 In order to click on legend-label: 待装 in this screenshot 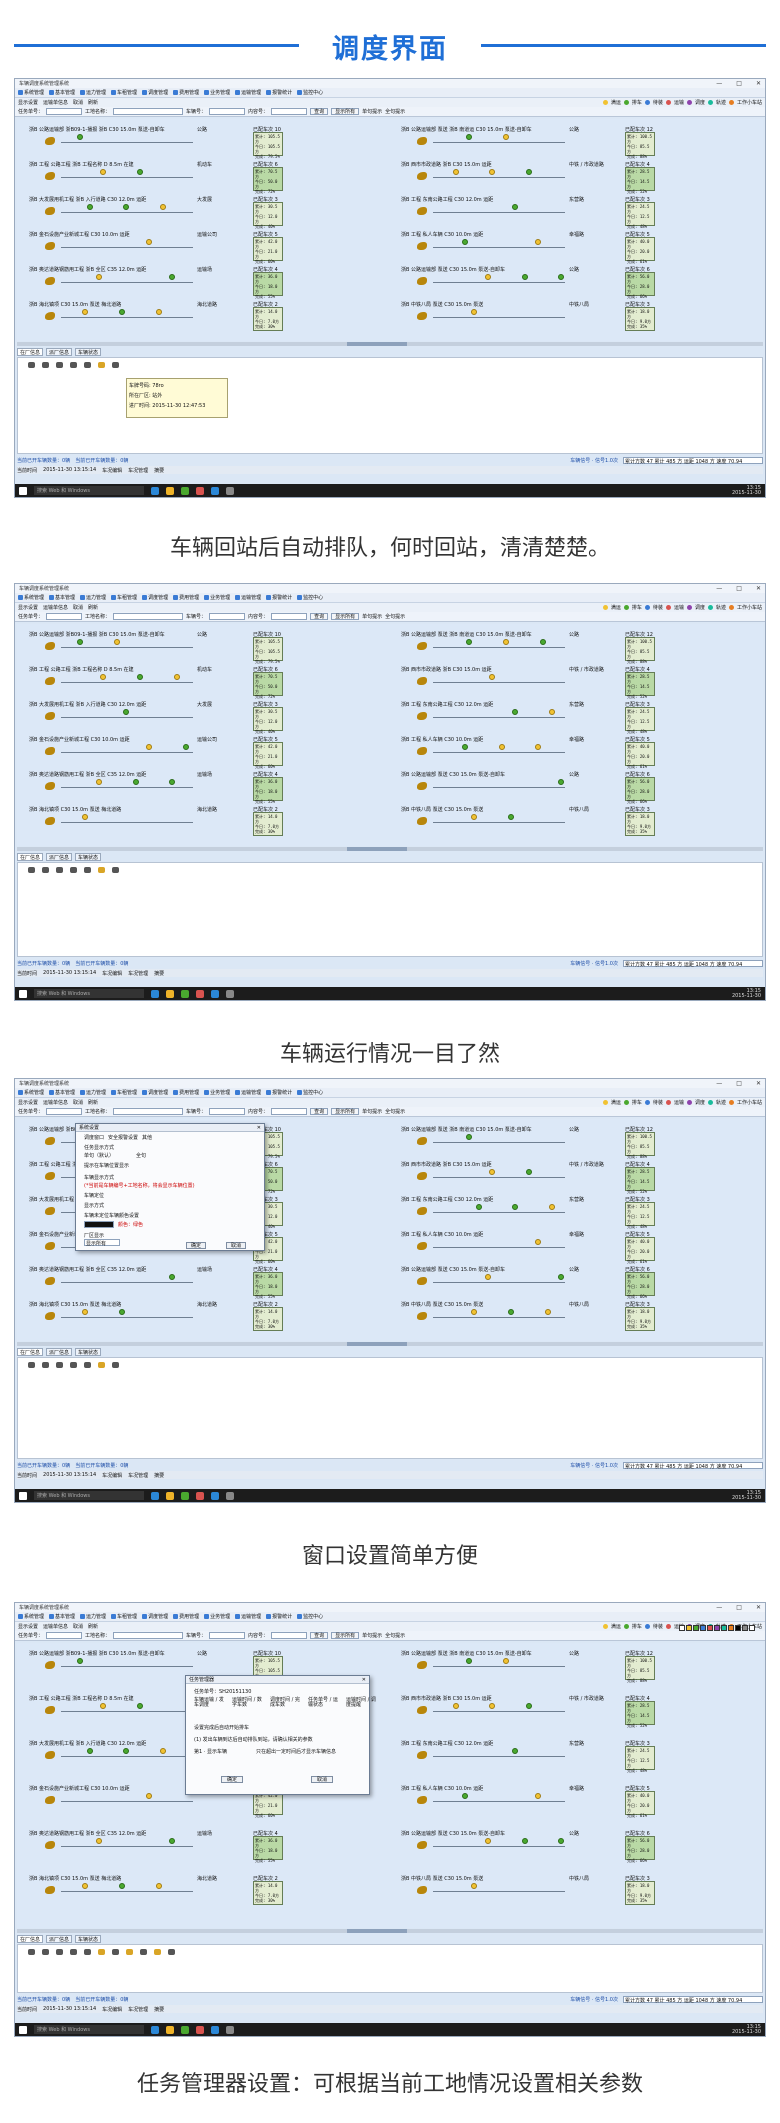, I will do `click(658, 102)`.